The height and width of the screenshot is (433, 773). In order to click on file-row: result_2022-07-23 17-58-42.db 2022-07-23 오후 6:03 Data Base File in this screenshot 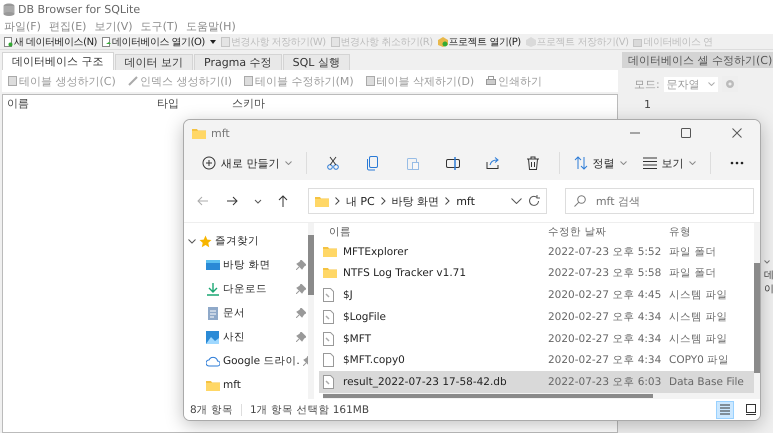, I will do `click(536, 382)`.